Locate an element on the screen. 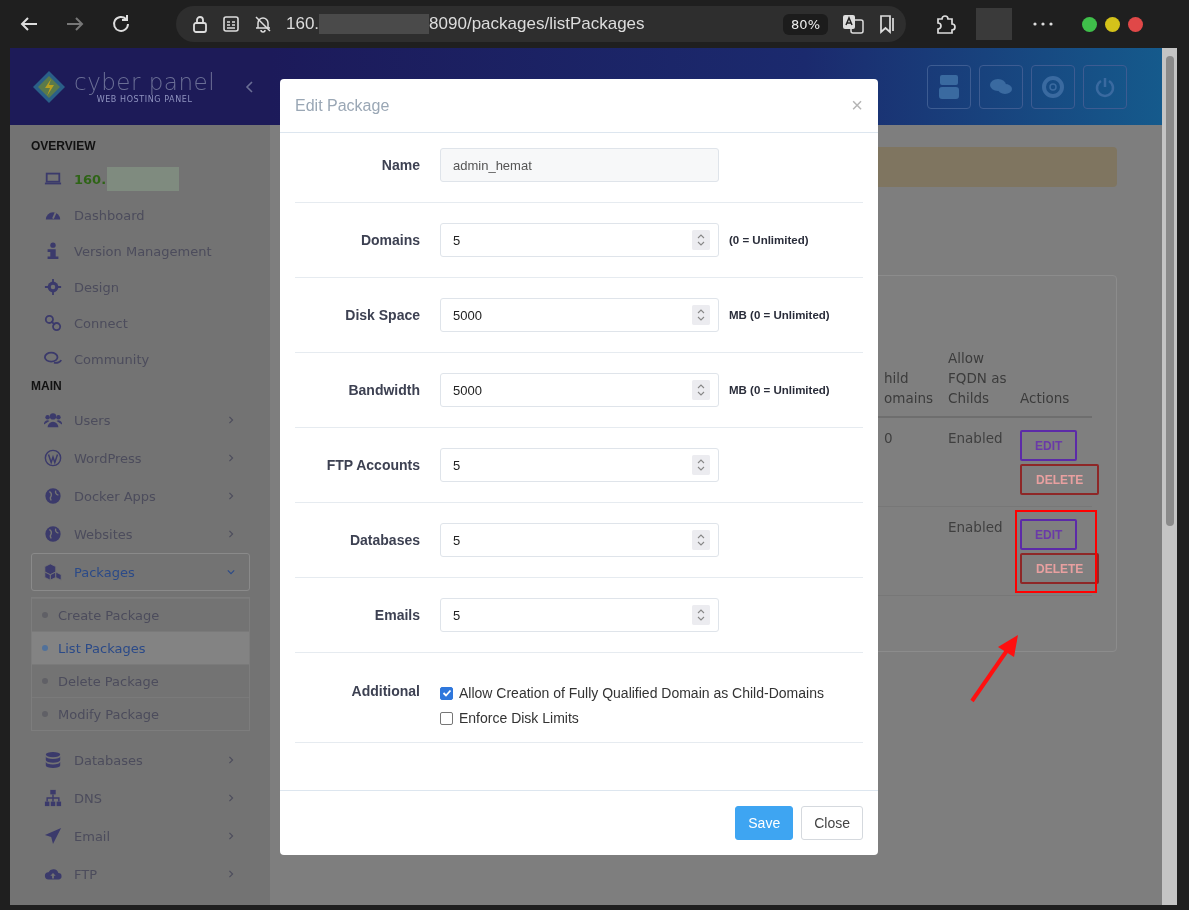 The width and height of the screenshot is (1189, 910). field-label: Domains is located at coordinates (389, 240).